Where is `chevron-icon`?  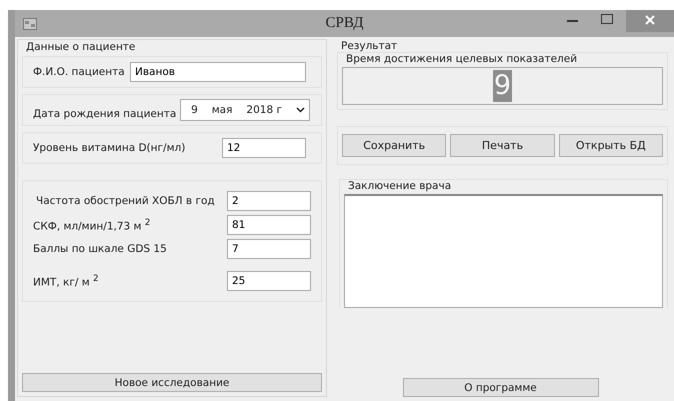 chevron-icon is located at coordinates (300, 110).